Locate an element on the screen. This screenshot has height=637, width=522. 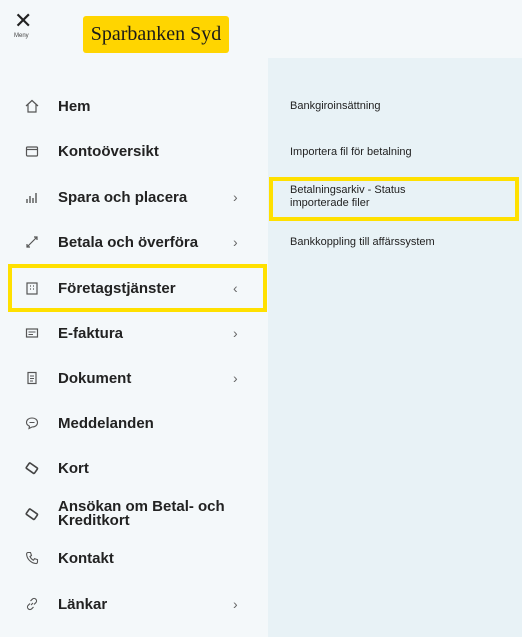
submenu-item-bankkoppling: Bankkoppling till affärssystem is located at coordinates (362, 242).